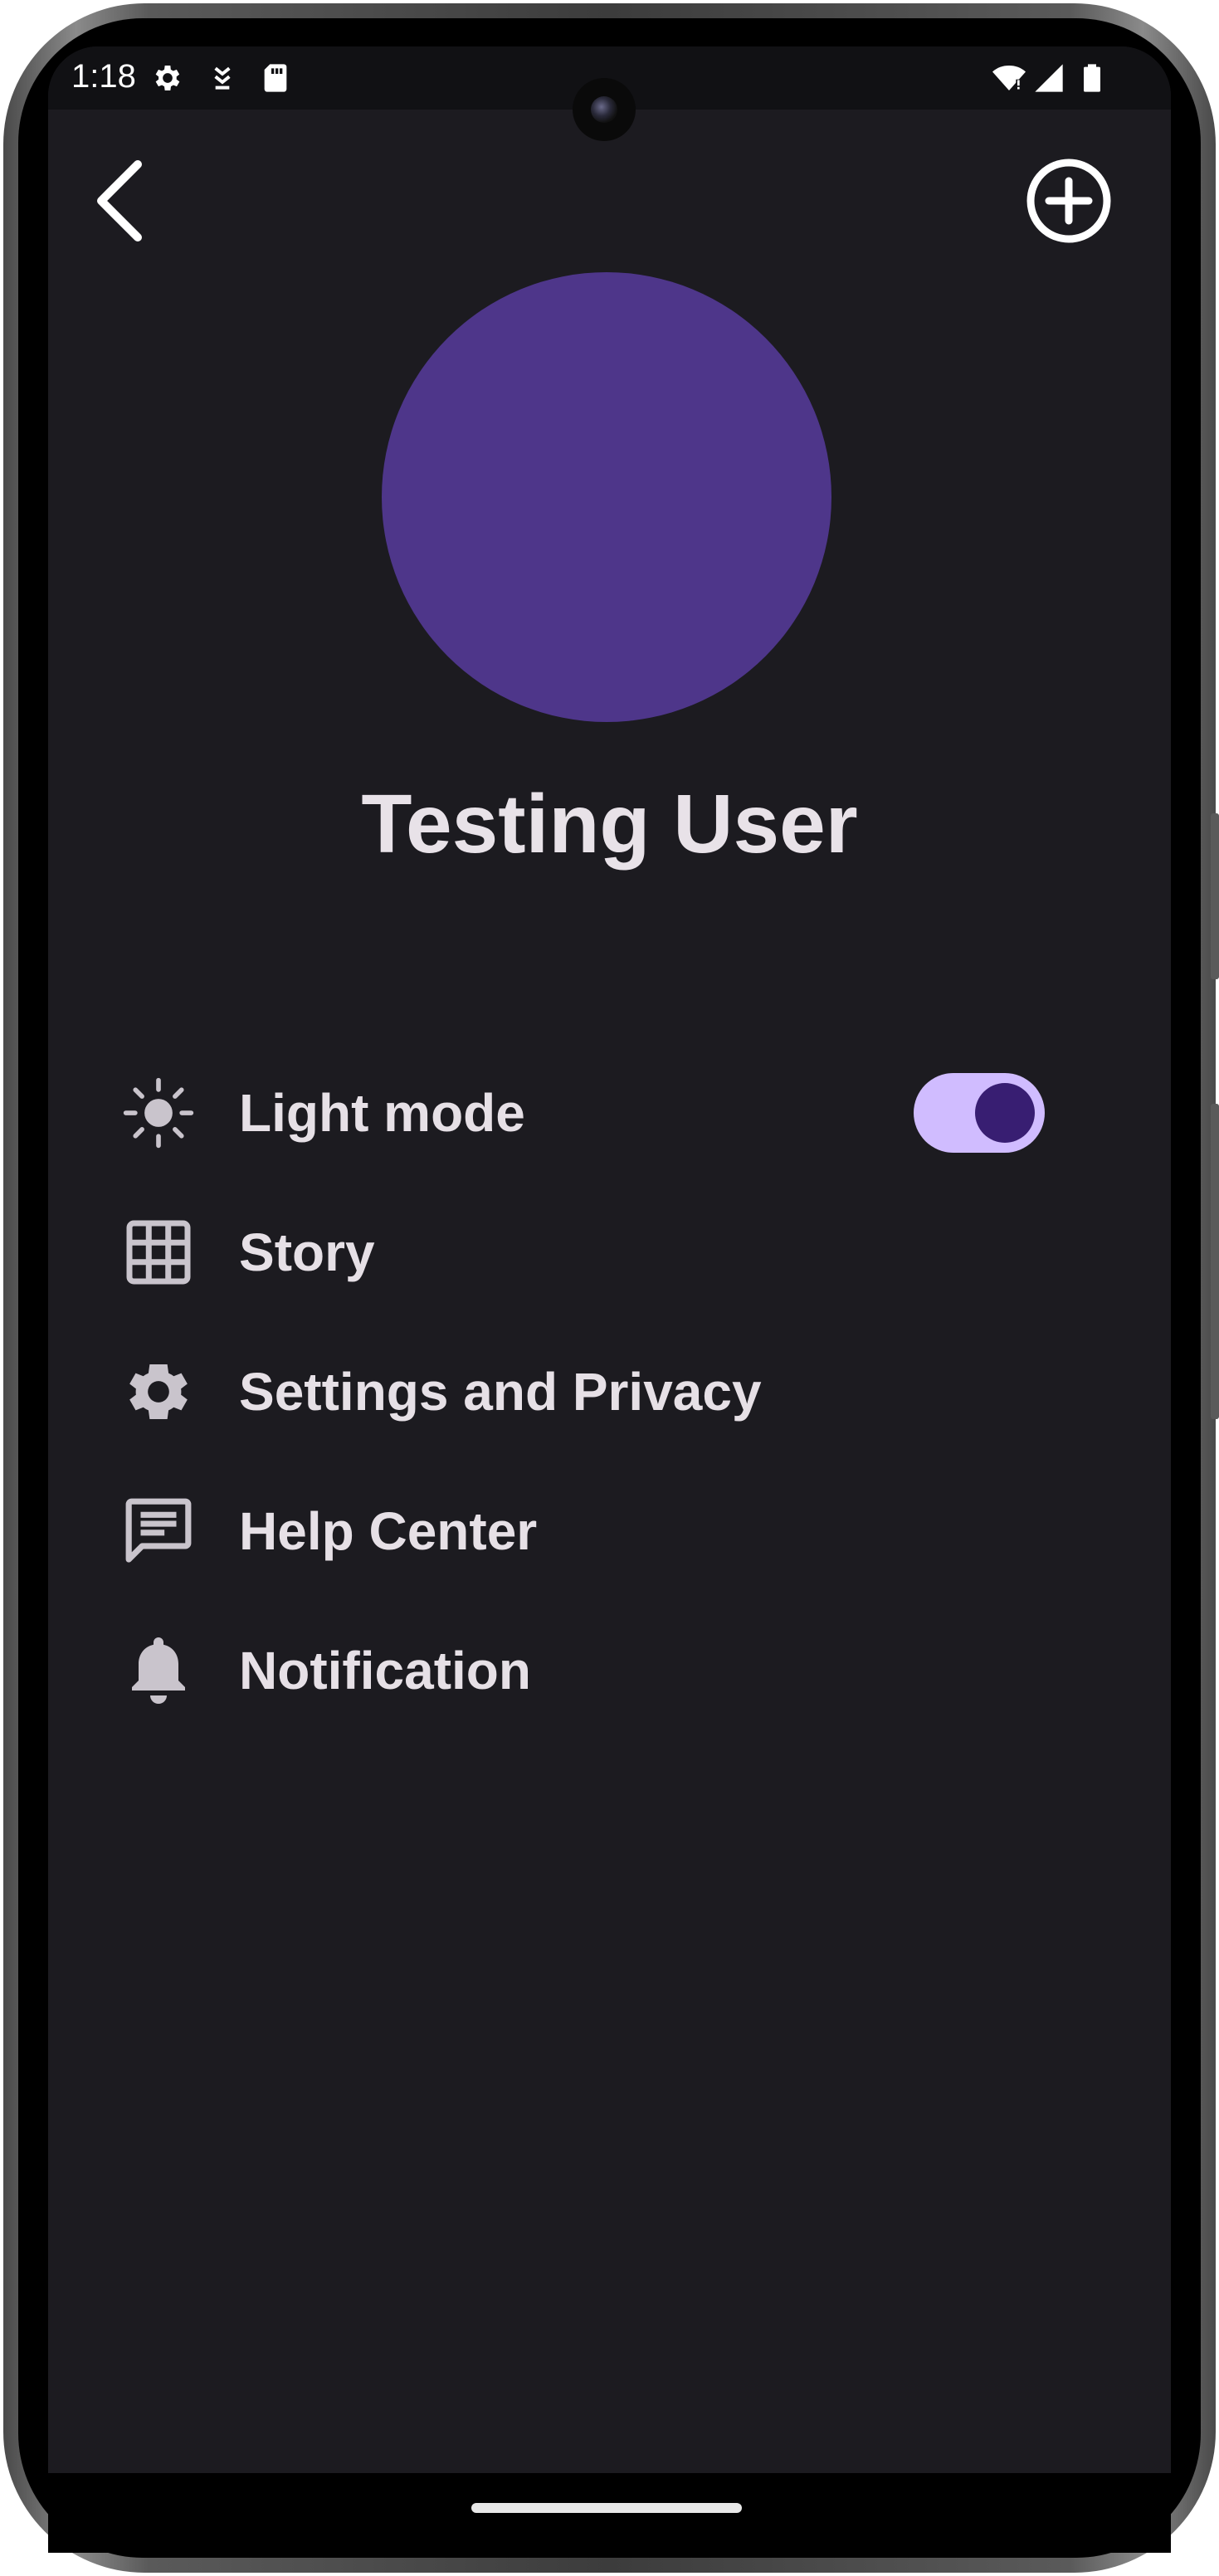  What do you see at coordinates (276, 78) in the screenshot?
I see `sd-card-icon` at bounding box center [276, 78].